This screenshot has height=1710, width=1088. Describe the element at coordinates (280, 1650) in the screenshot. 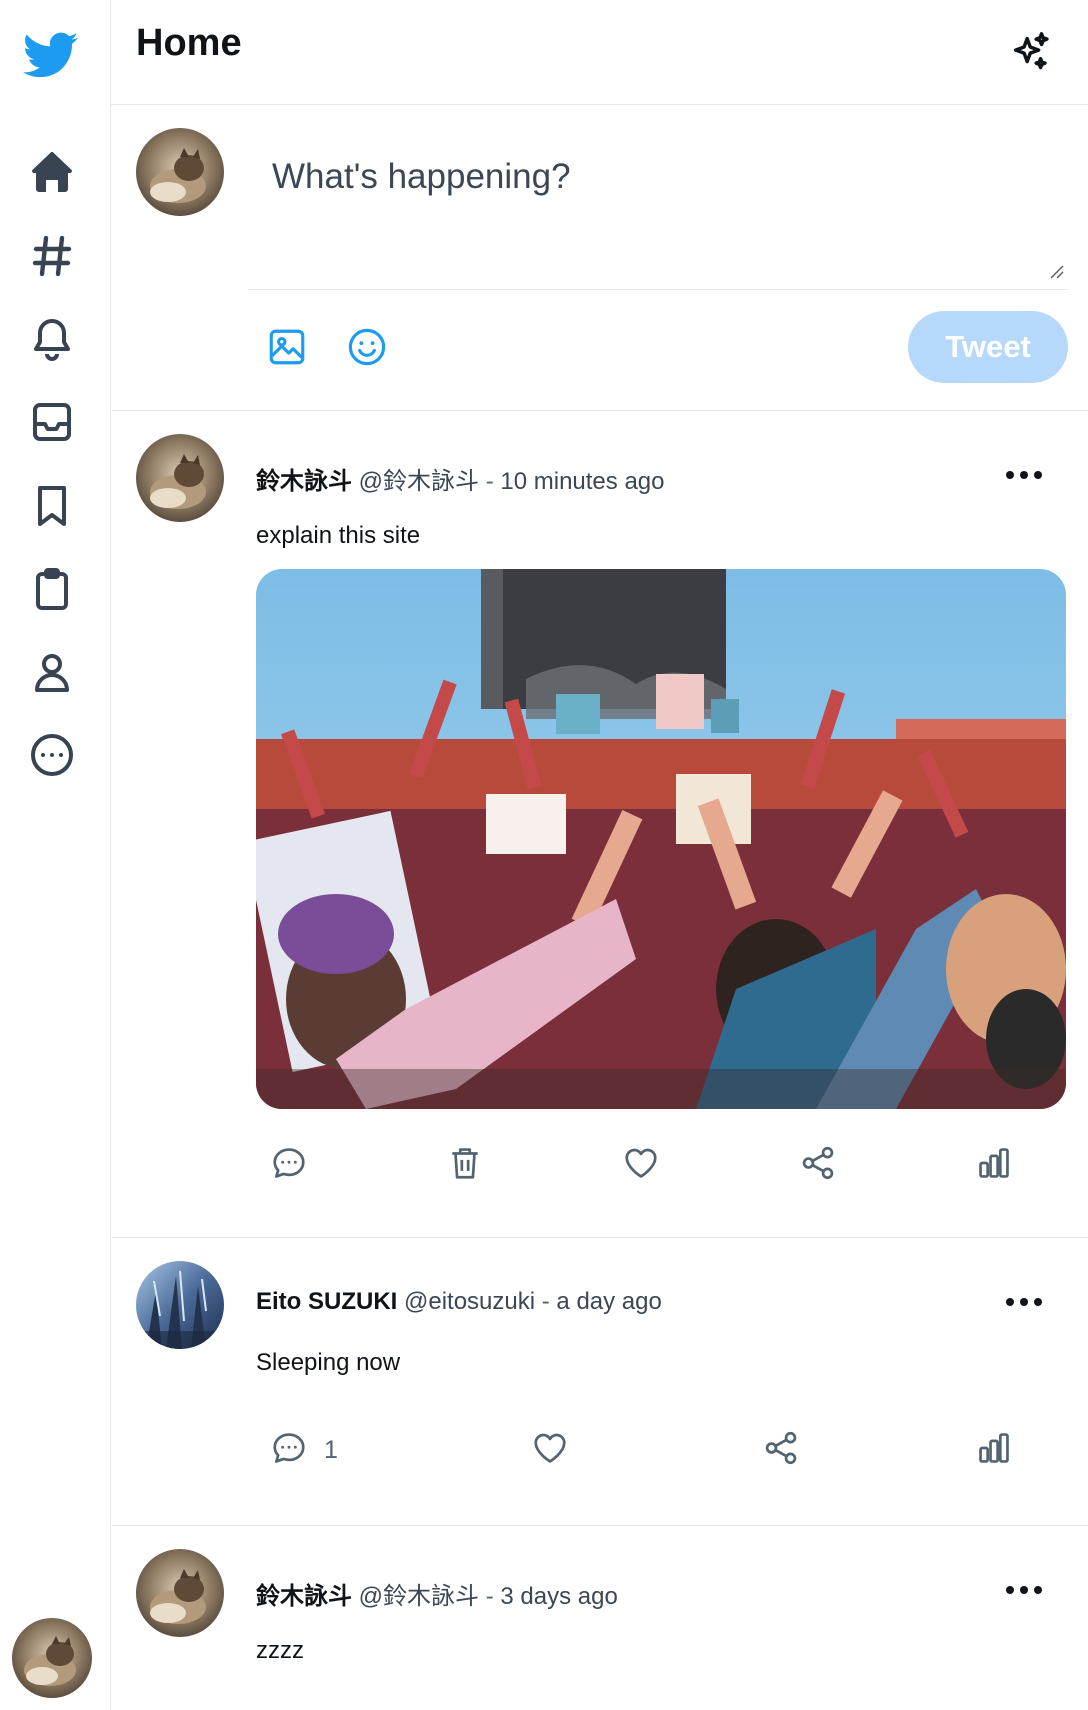

I see `tweet-text: zzzz` at that location.